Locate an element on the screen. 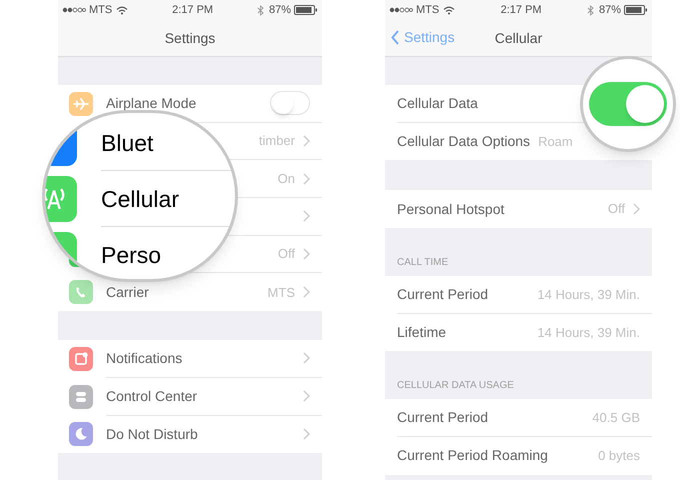  magnified-label: Bluet is located at coordinates (127, 143).